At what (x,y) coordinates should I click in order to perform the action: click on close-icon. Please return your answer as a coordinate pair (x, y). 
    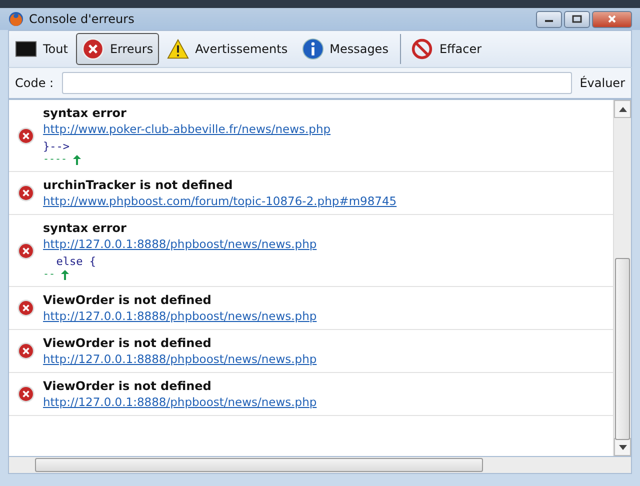
    Looking at the image, I should click on (612, 19).